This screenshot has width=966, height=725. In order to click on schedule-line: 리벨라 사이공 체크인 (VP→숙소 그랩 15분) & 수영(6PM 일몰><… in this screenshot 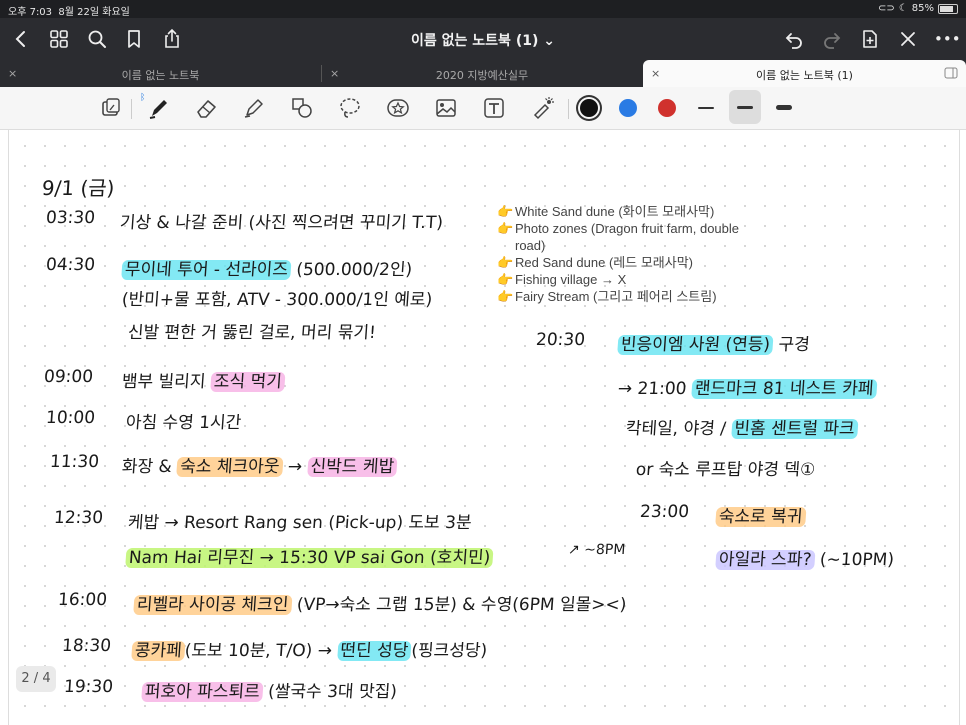, I will do `click(380, 602)`.